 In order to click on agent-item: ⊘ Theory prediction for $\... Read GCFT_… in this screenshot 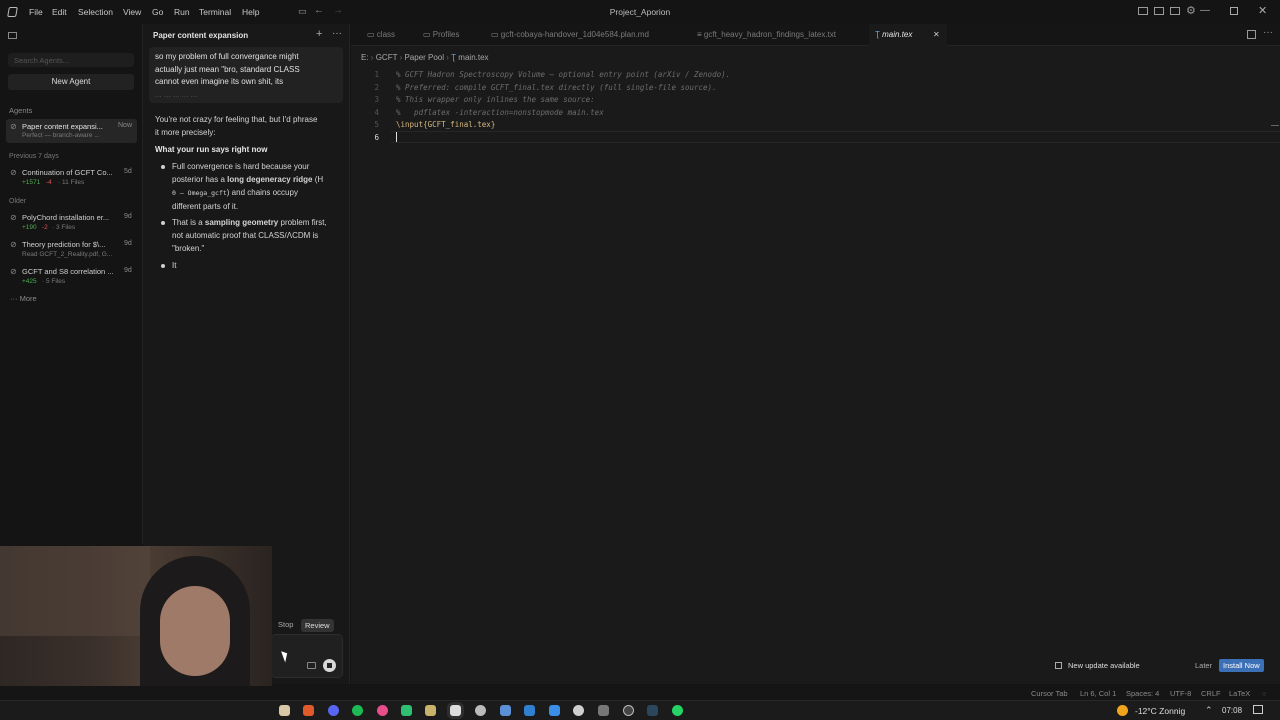, I will do `click(71, 249)`.